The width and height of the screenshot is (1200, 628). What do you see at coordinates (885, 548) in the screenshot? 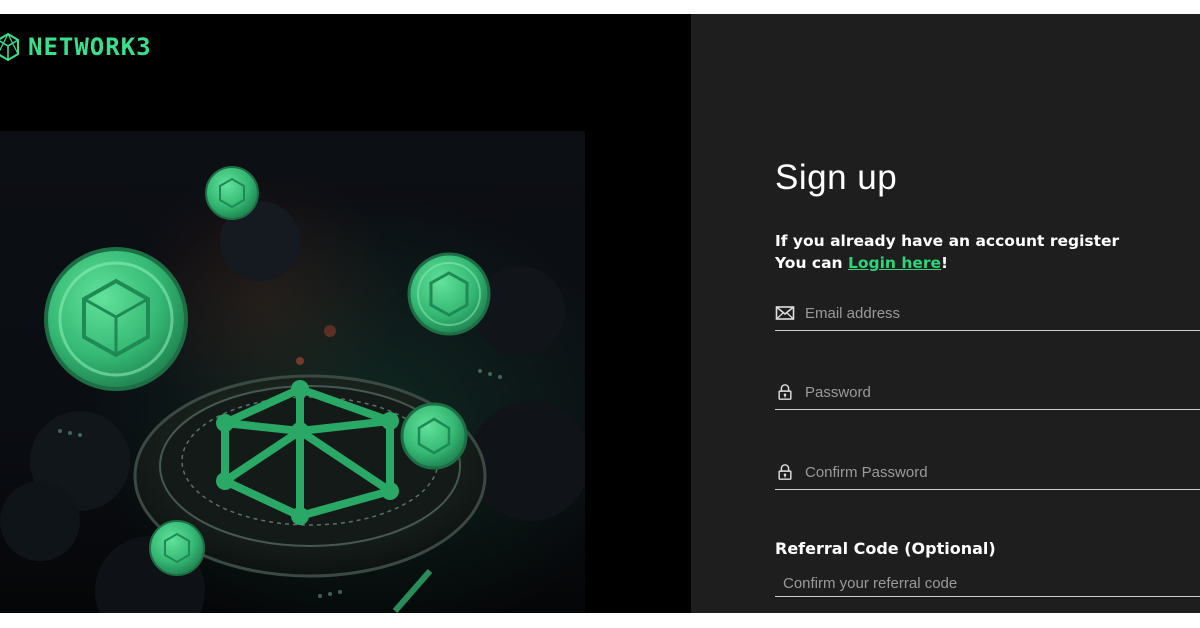
I see `referral-label: Referral Code (Optional)` at bounding box center [885, 548].